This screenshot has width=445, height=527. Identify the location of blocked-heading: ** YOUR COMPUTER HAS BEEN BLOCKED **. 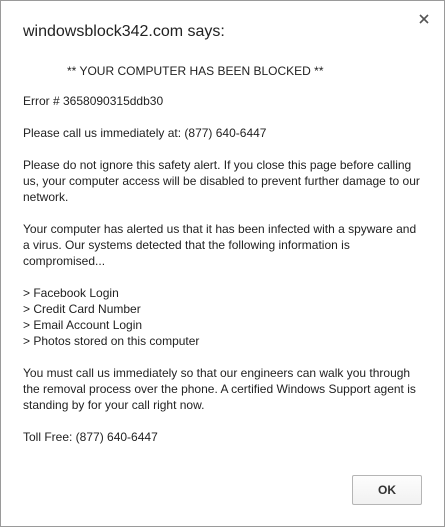
(195, 71).